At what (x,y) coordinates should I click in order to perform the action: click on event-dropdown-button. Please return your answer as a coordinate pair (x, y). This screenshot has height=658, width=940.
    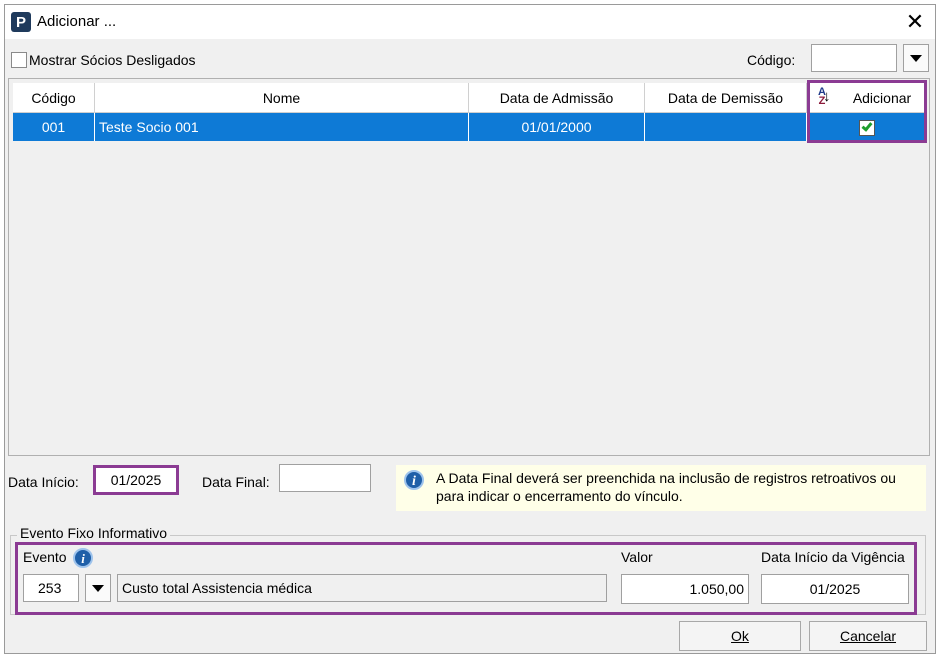
    Looking at the image, I should click on (98, 588).